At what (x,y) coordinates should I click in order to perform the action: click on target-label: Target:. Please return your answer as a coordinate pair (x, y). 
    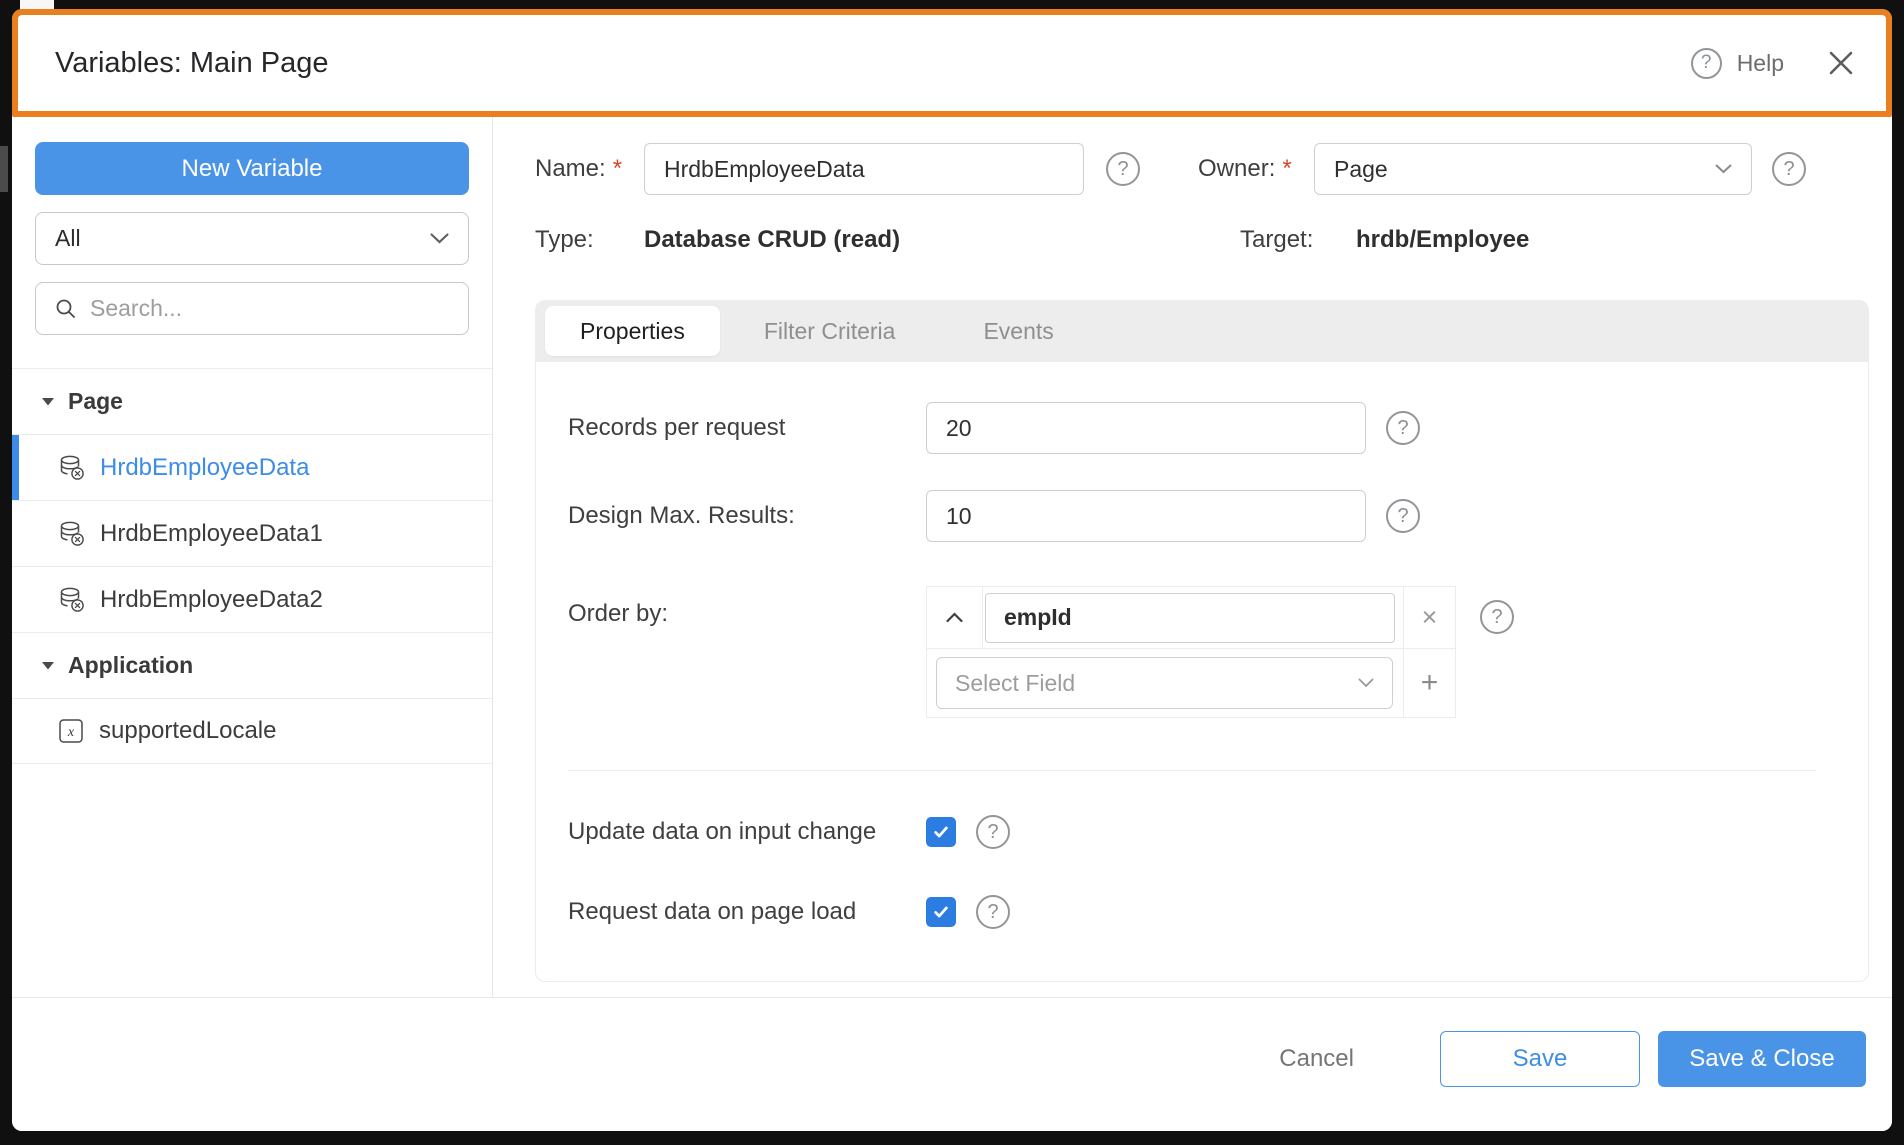
    Looking at the image, I should click on (1277, 239).